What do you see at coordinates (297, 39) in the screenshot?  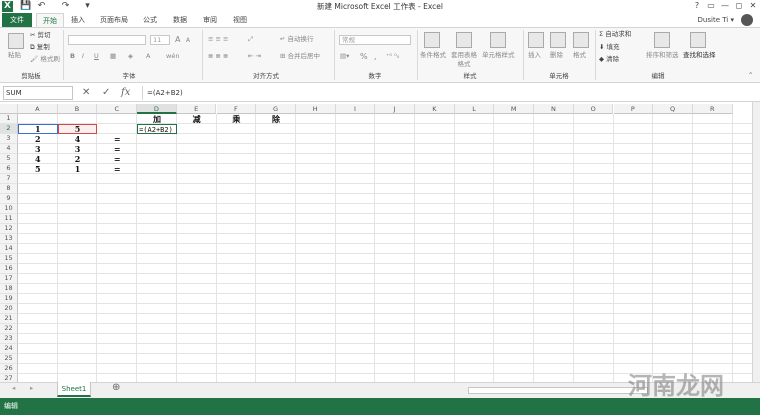 I see `wrap-text-button: ↵ 自动换行` at bounding box center [297, 39].